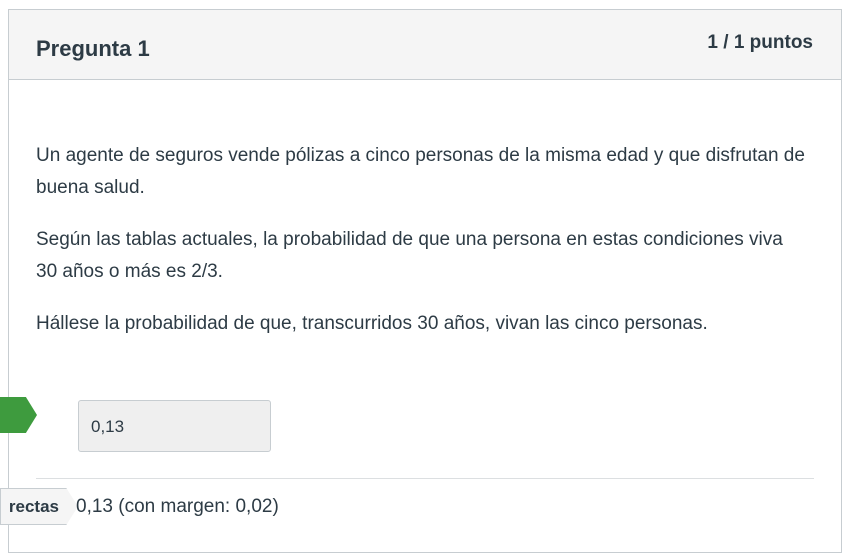 The image size is (848, 560). I want to click on divider, so click(425, 478).